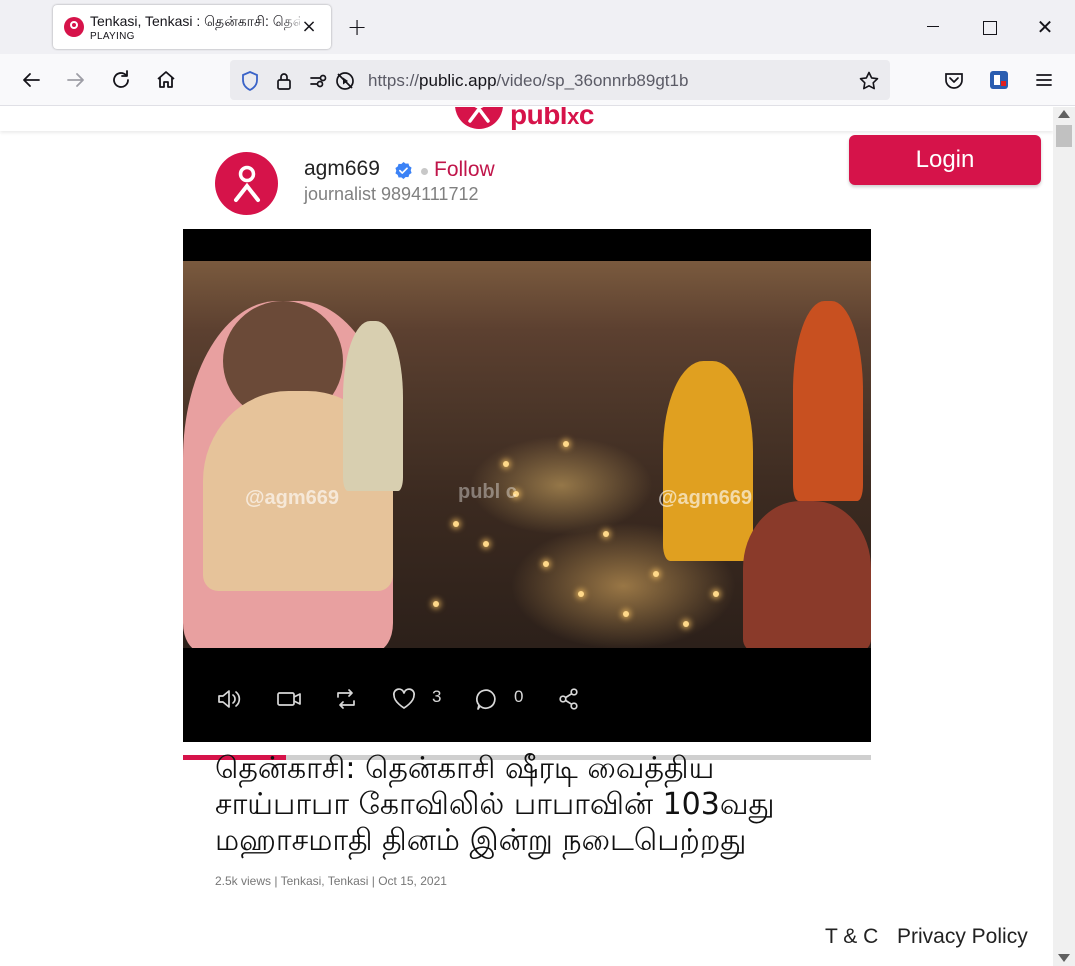 The image size is (1075, 966). I want to click on lock-icon, so click(284, 81).